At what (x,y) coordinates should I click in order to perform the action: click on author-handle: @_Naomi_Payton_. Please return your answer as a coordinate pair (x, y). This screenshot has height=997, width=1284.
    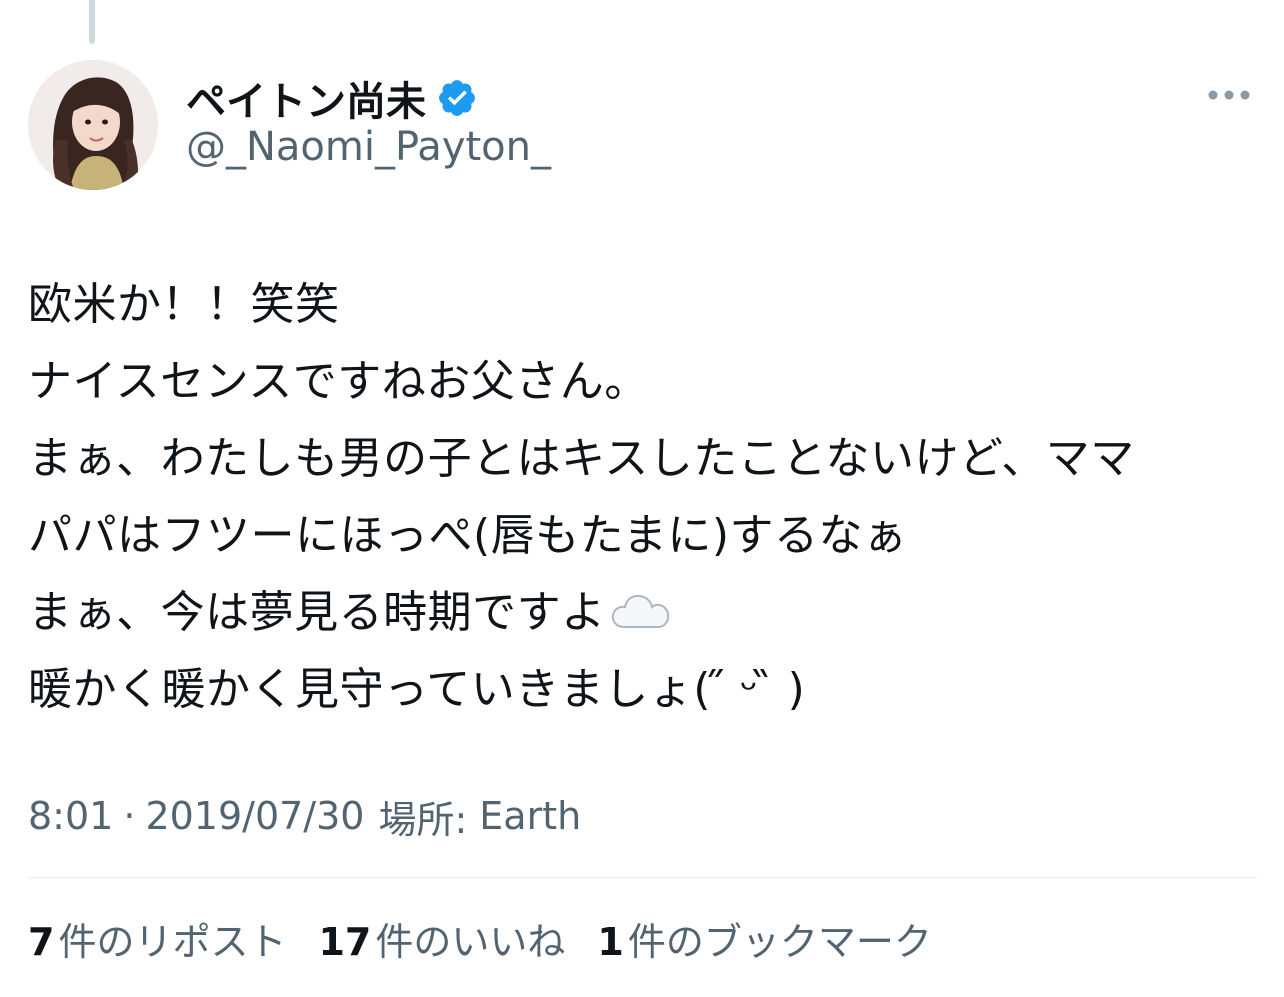
    Looking at the image, I should click on (368, 147).